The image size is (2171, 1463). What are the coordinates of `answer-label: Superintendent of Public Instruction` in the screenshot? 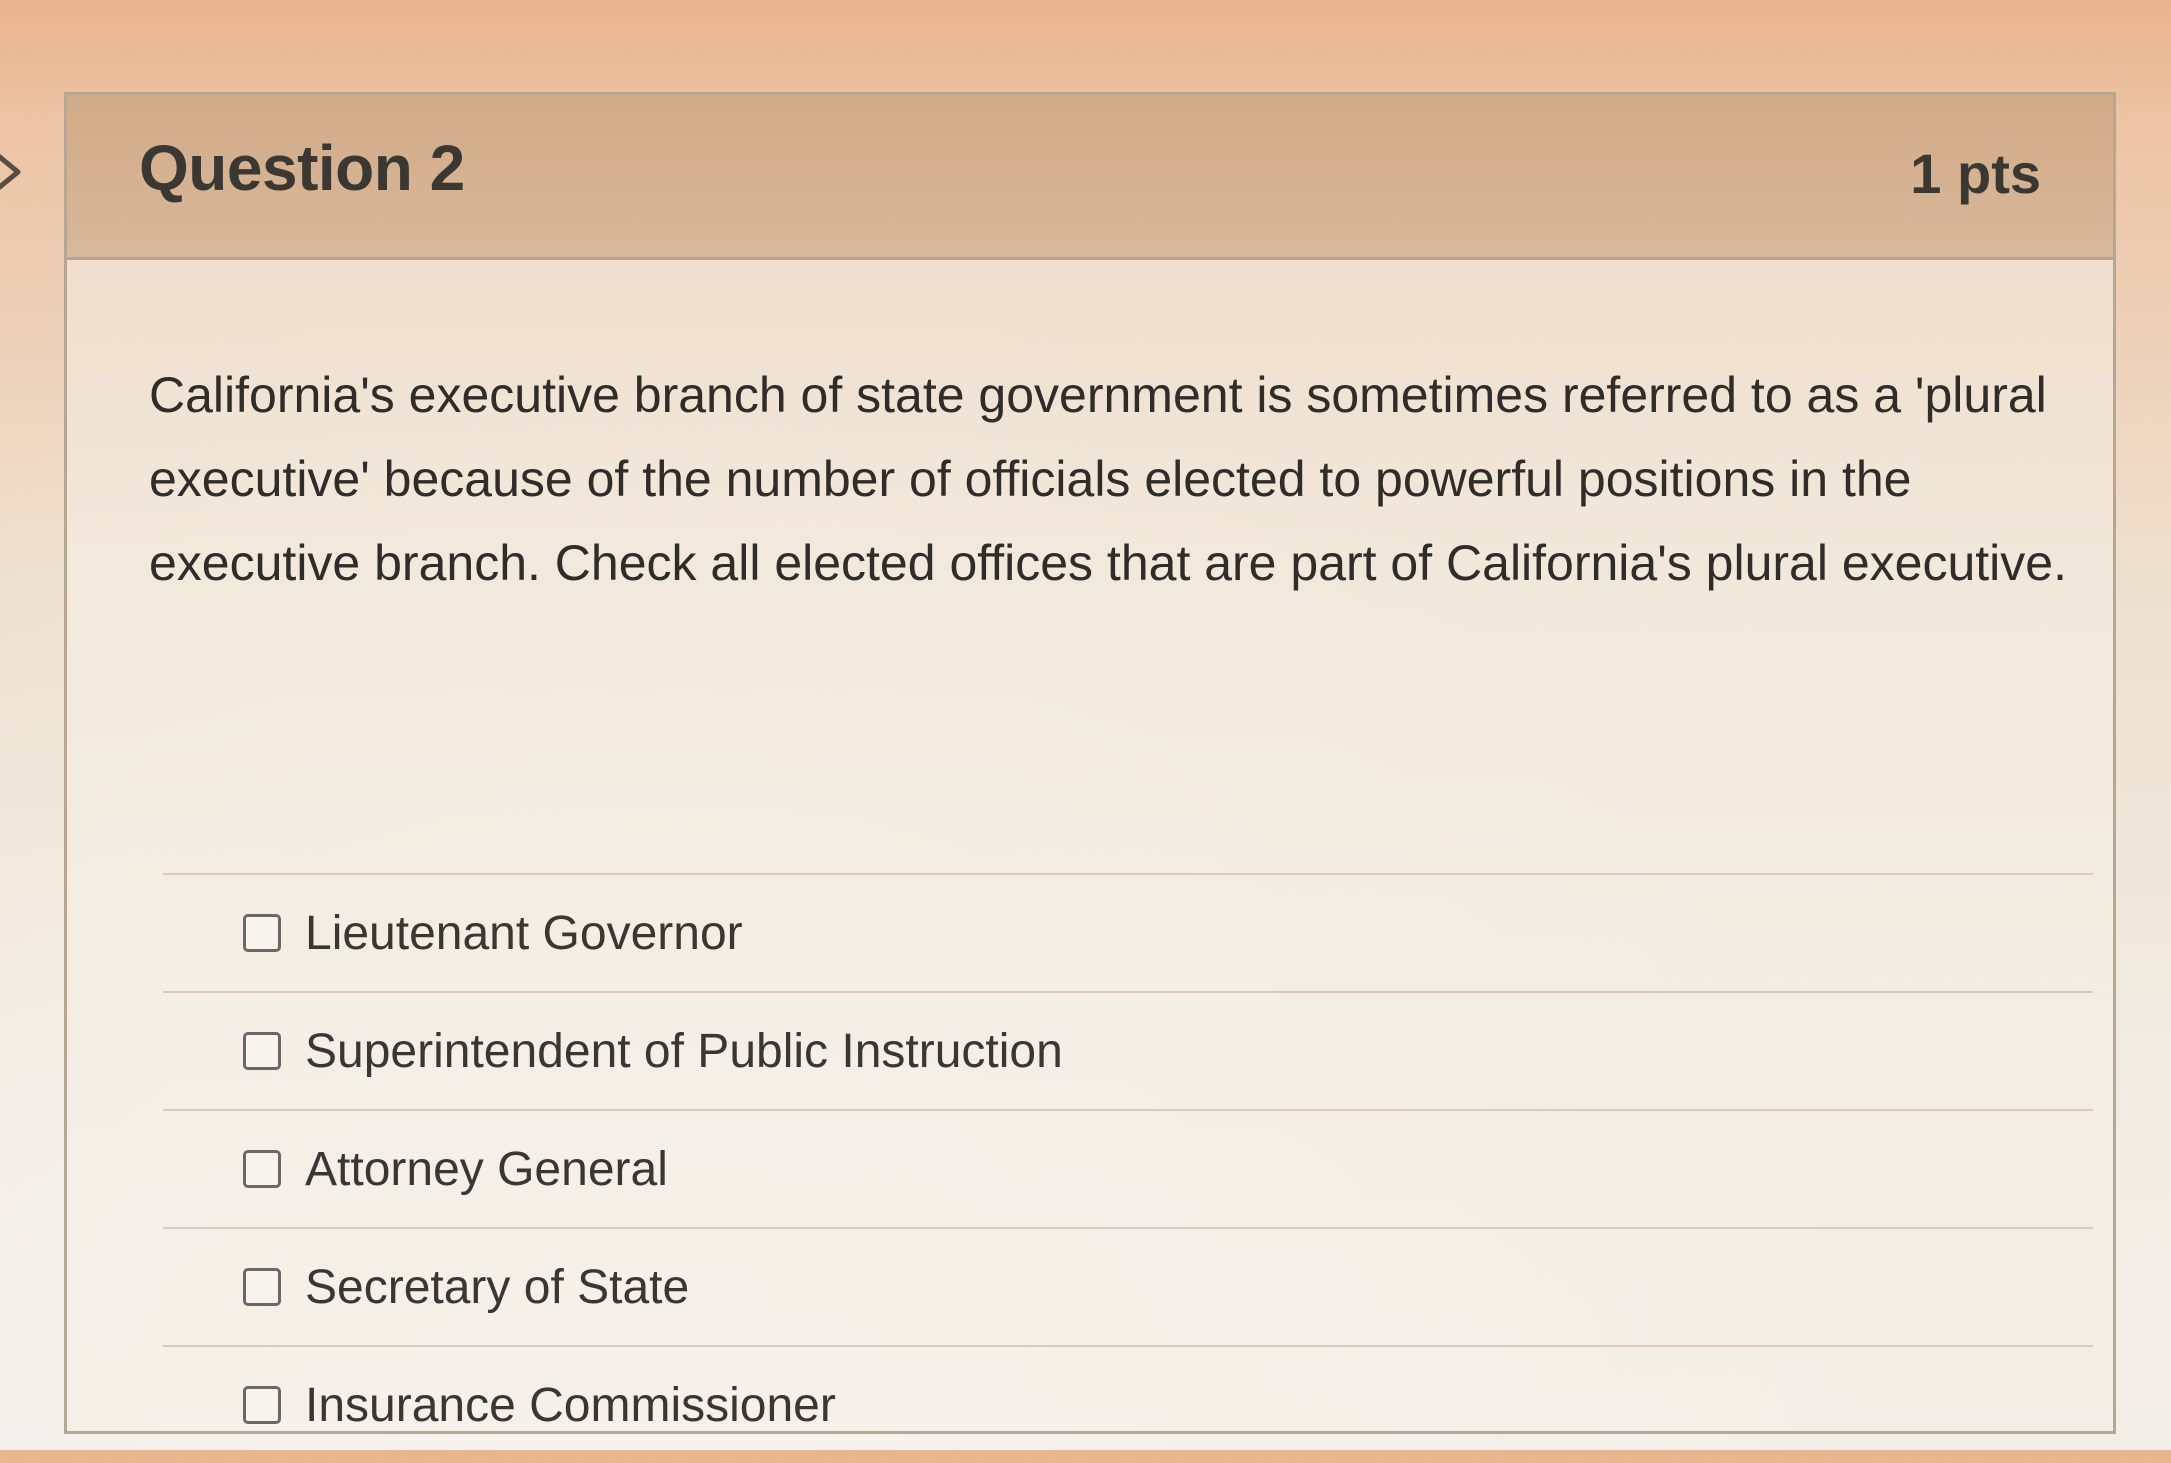 It's located at (684, 1051).